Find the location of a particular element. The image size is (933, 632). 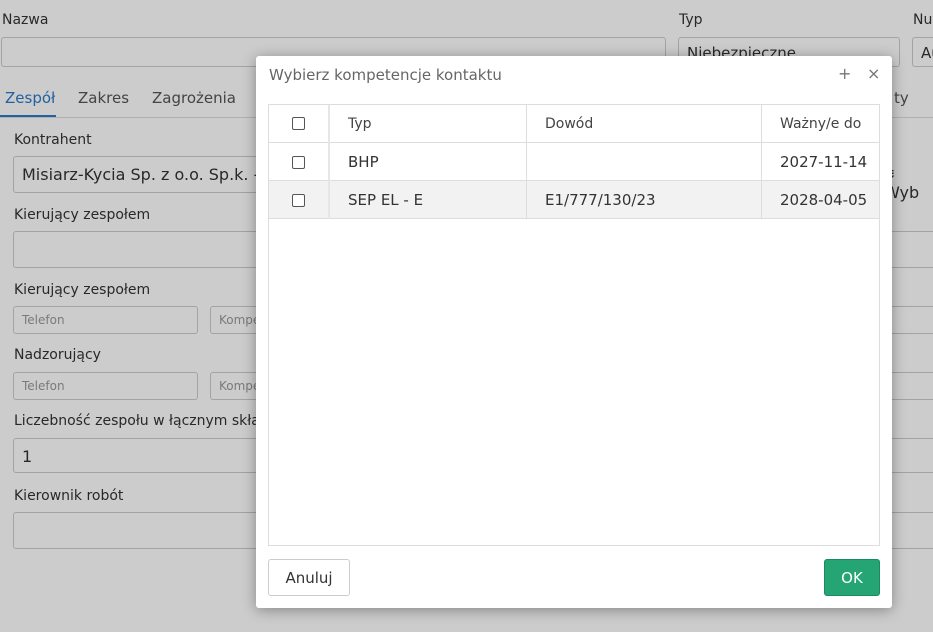

cancel-button: Anuluj is located at coordinates (309, 577).